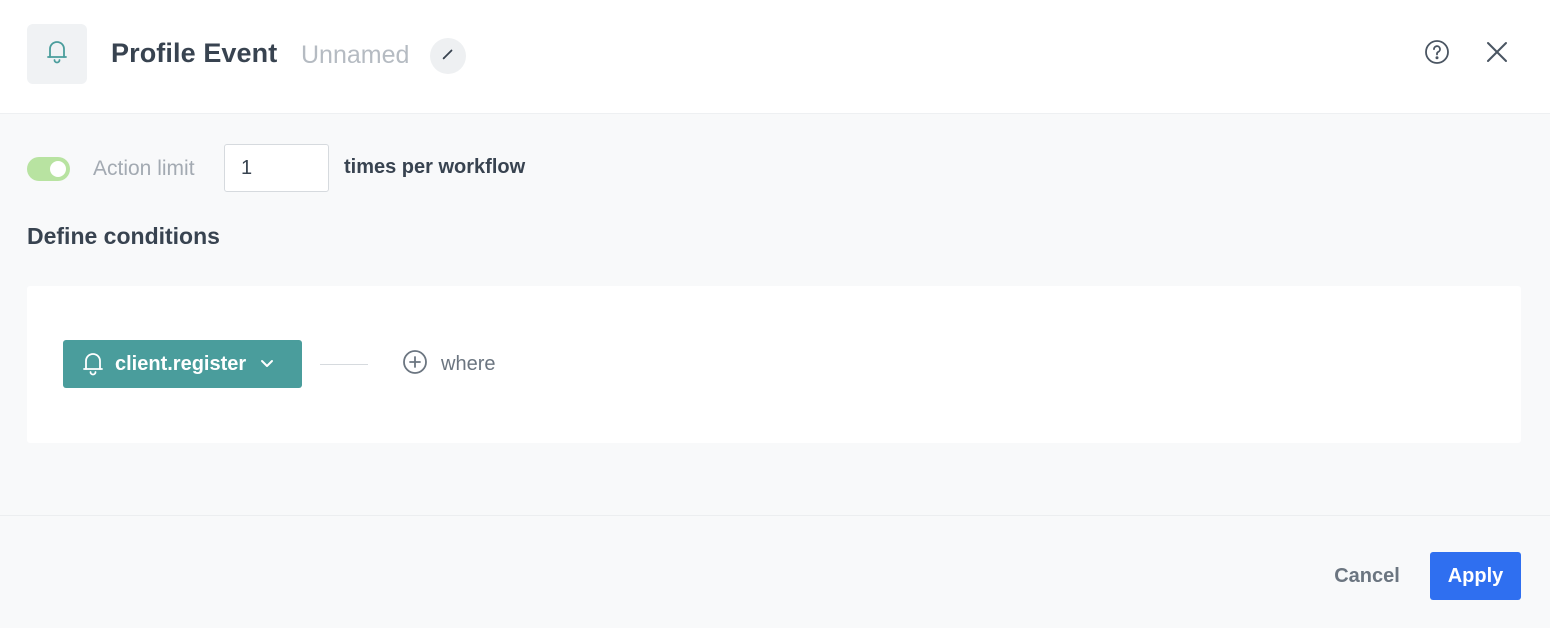 This screenshot has width=1550, height=628. Describe the element at coordinates (344, 364) in the screenshot. I see `connector-line` at that location.